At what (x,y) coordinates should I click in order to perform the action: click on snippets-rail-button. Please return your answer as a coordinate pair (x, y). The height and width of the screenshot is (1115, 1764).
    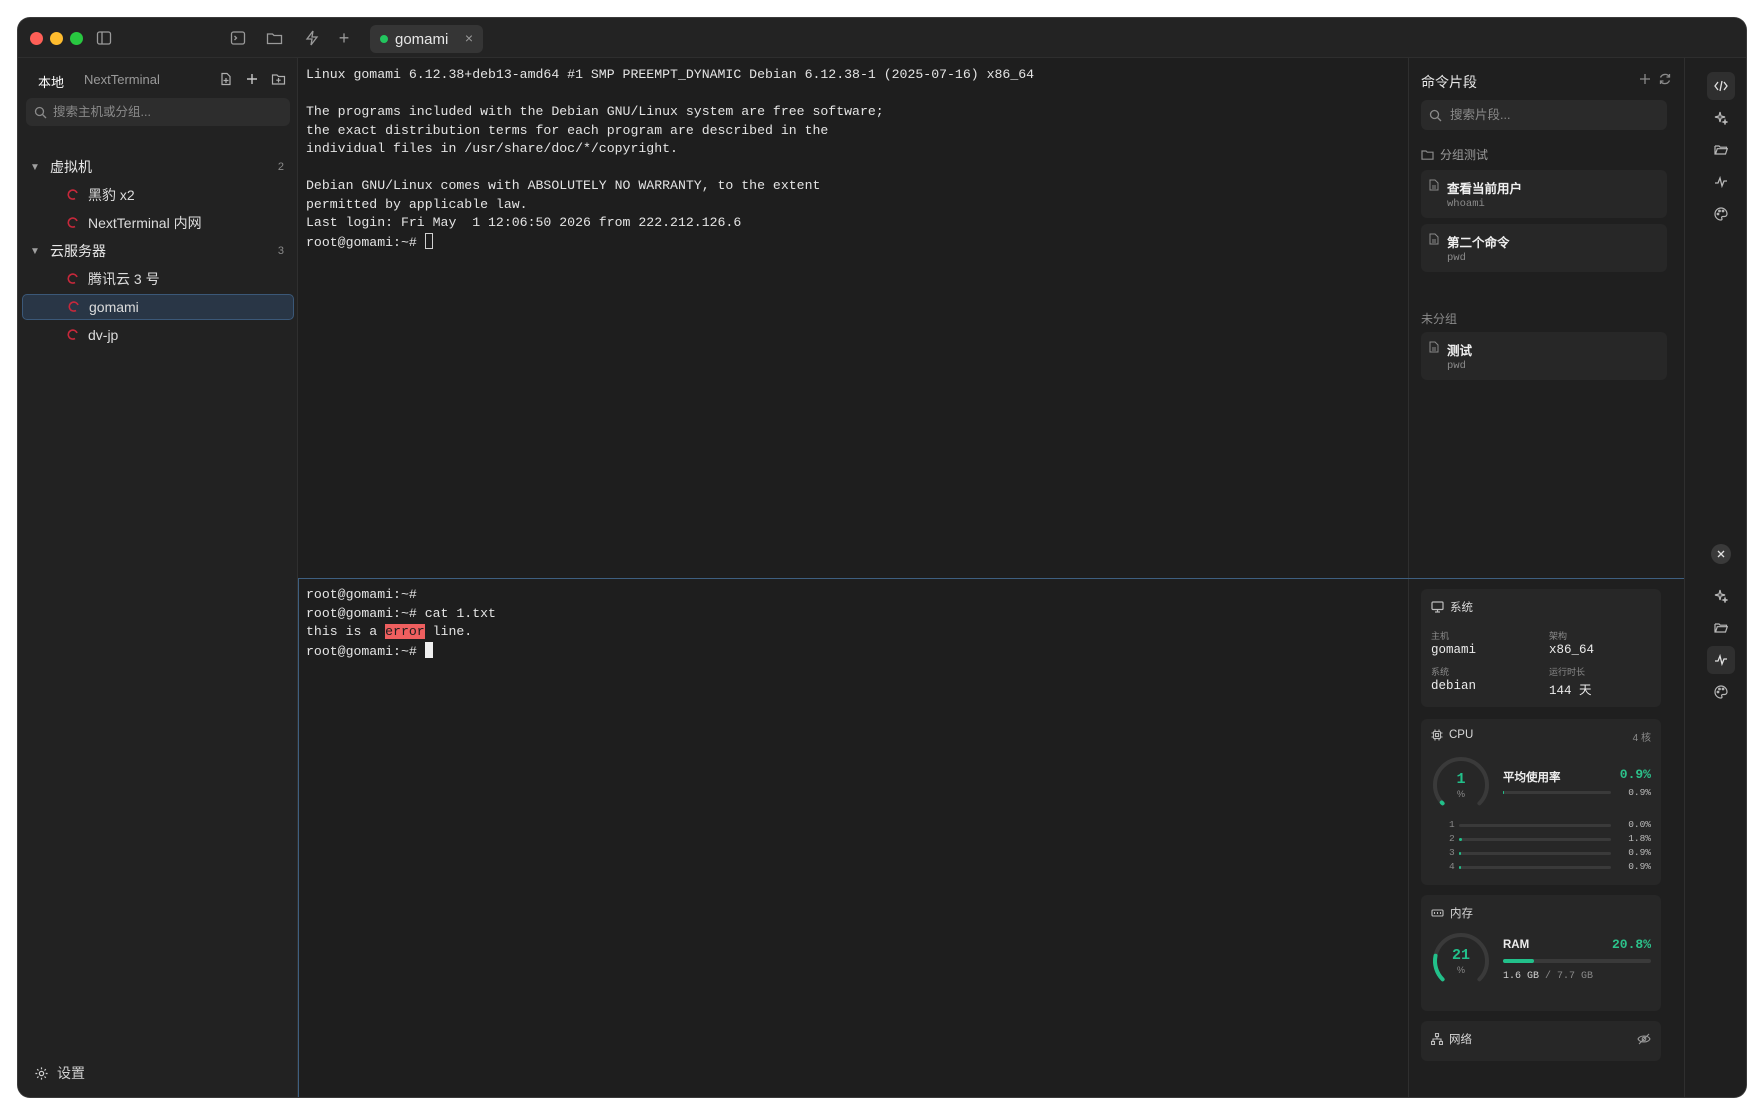
    Looking at the image, I should click on (1721, 86).